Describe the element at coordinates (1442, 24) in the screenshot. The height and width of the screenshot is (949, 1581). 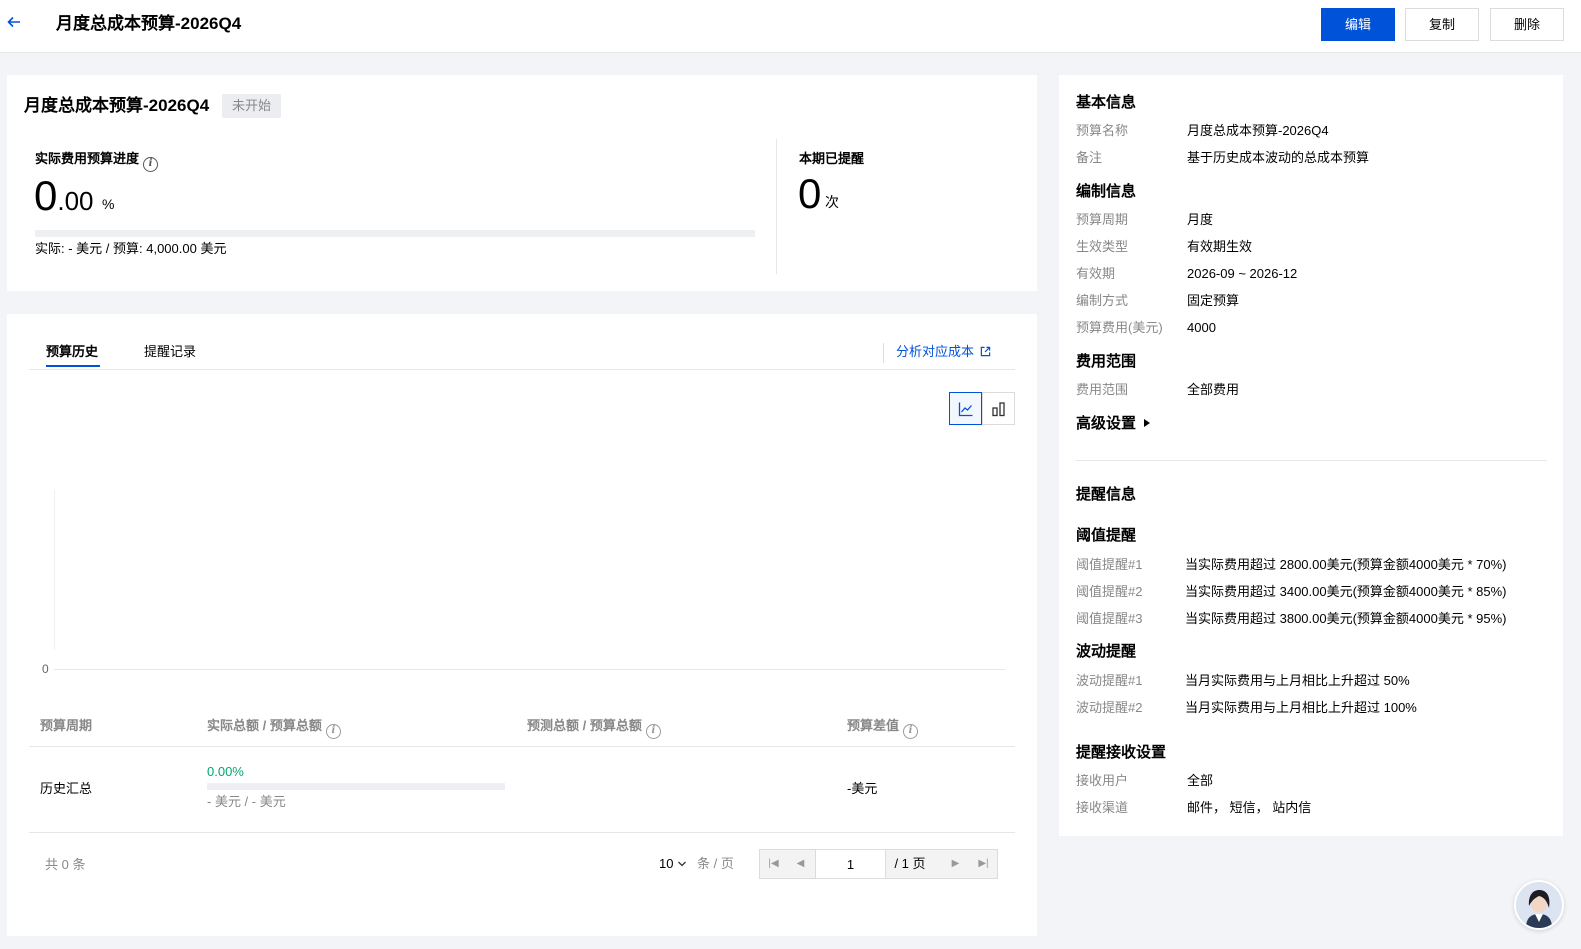
I see `copy-button: 复制` at that location.